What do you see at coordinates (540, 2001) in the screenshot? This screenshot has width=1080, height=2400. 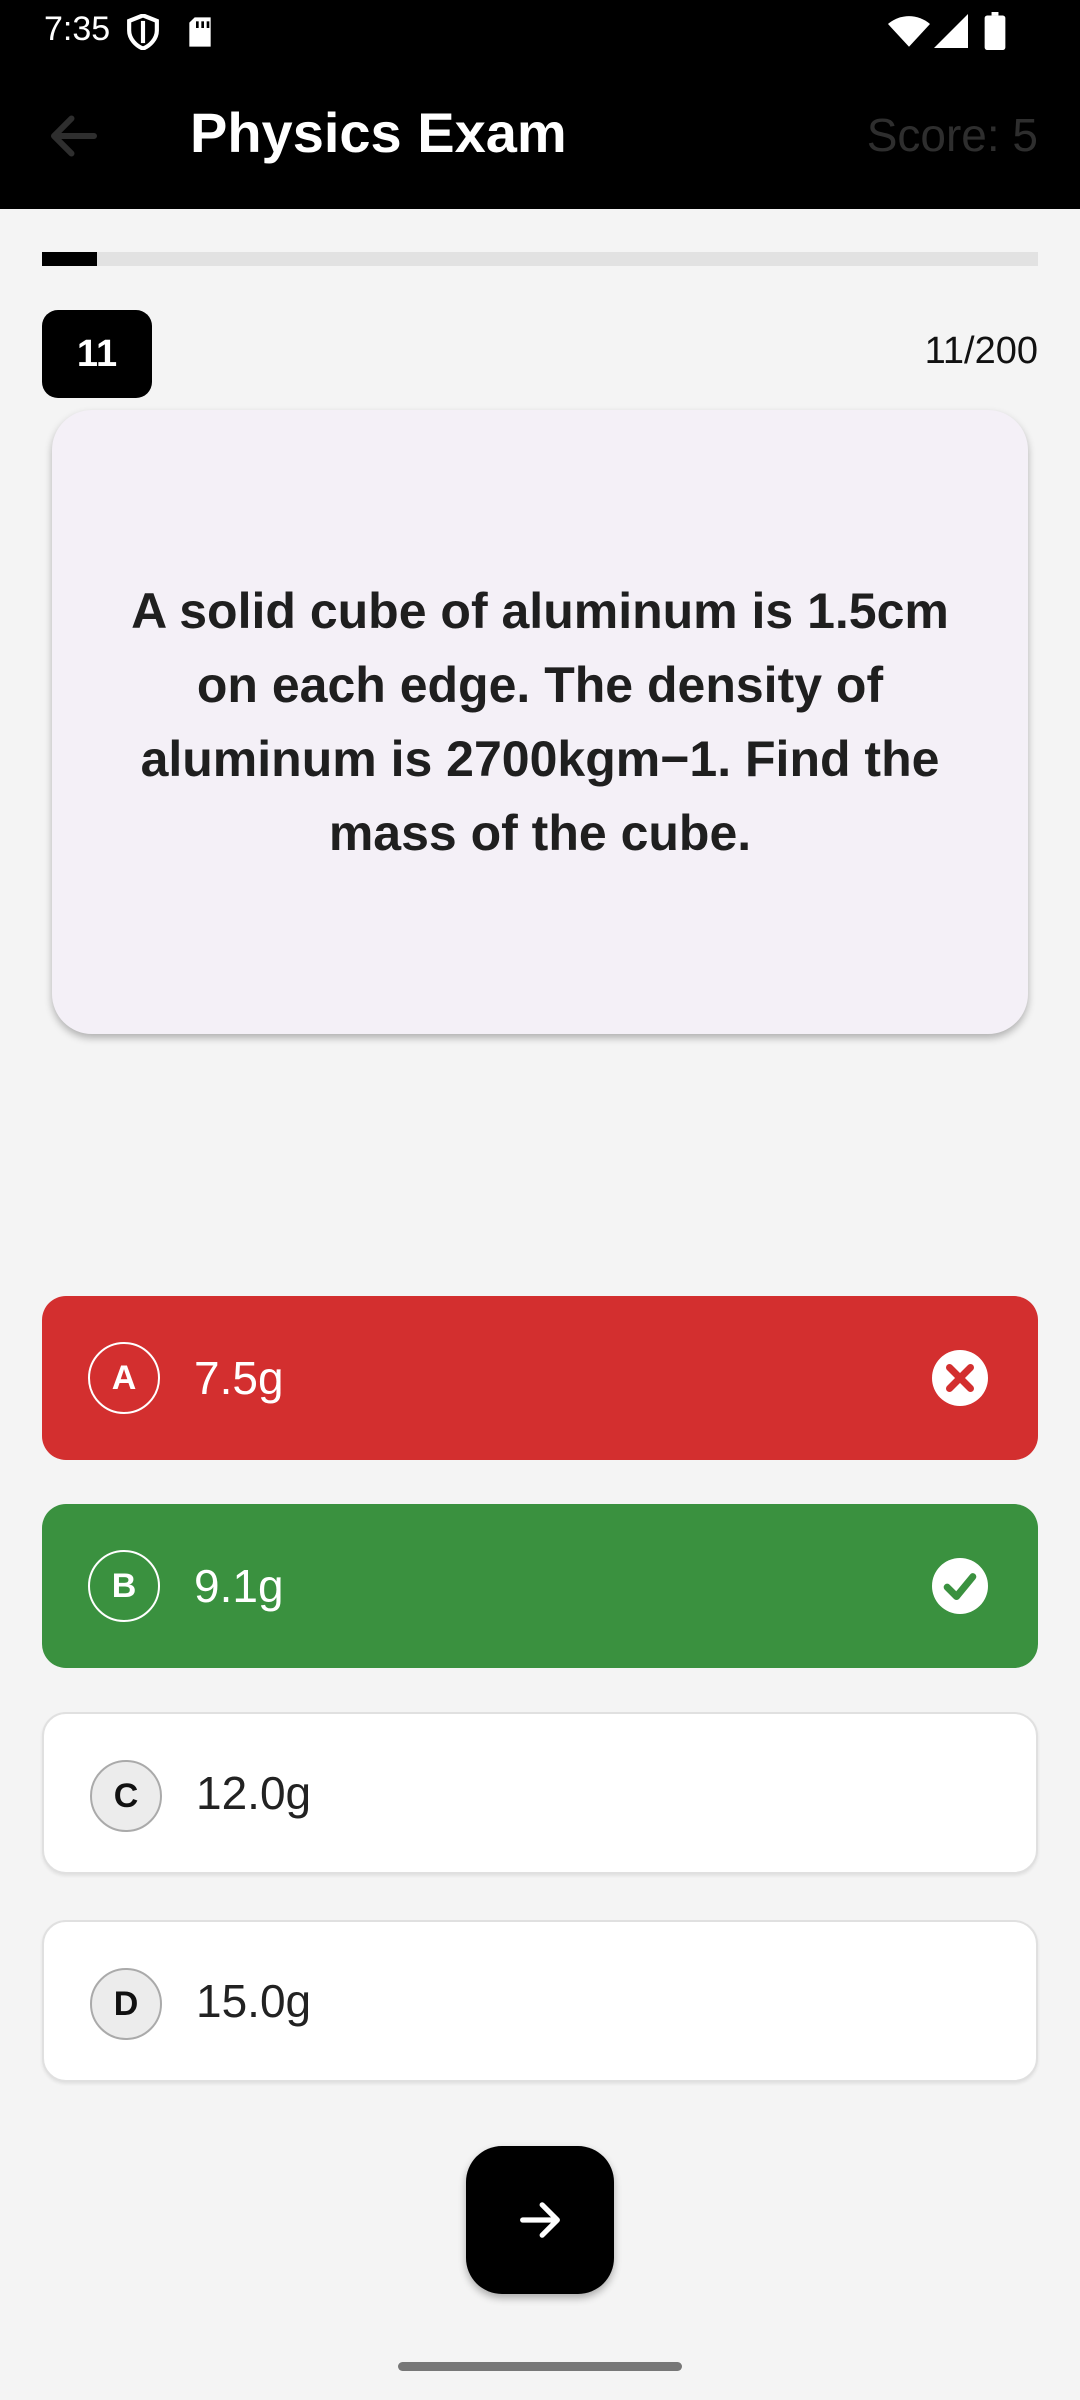 I see `option-d: D 15.0g` at bounding box center [540, 2001].